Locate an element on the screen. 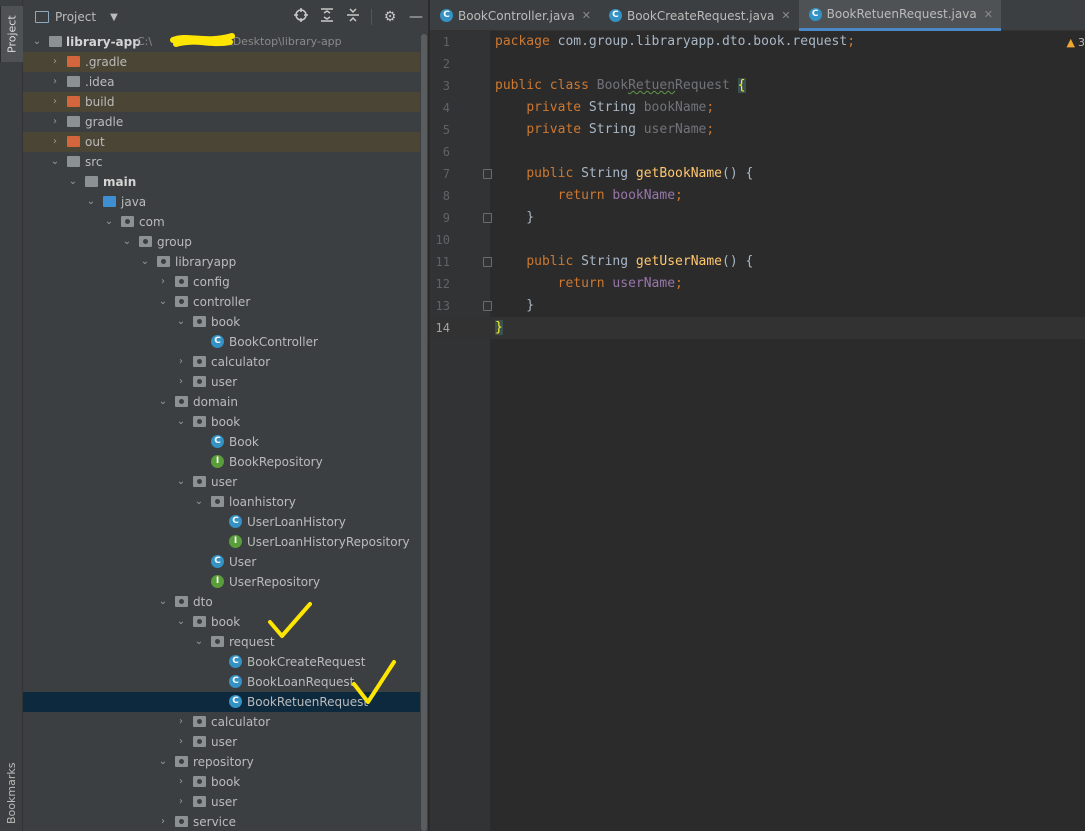 Image resolution: width=1085 pixels, height=831 pixels. tree-node: ⌄ request is located at coordinates (225, 642).